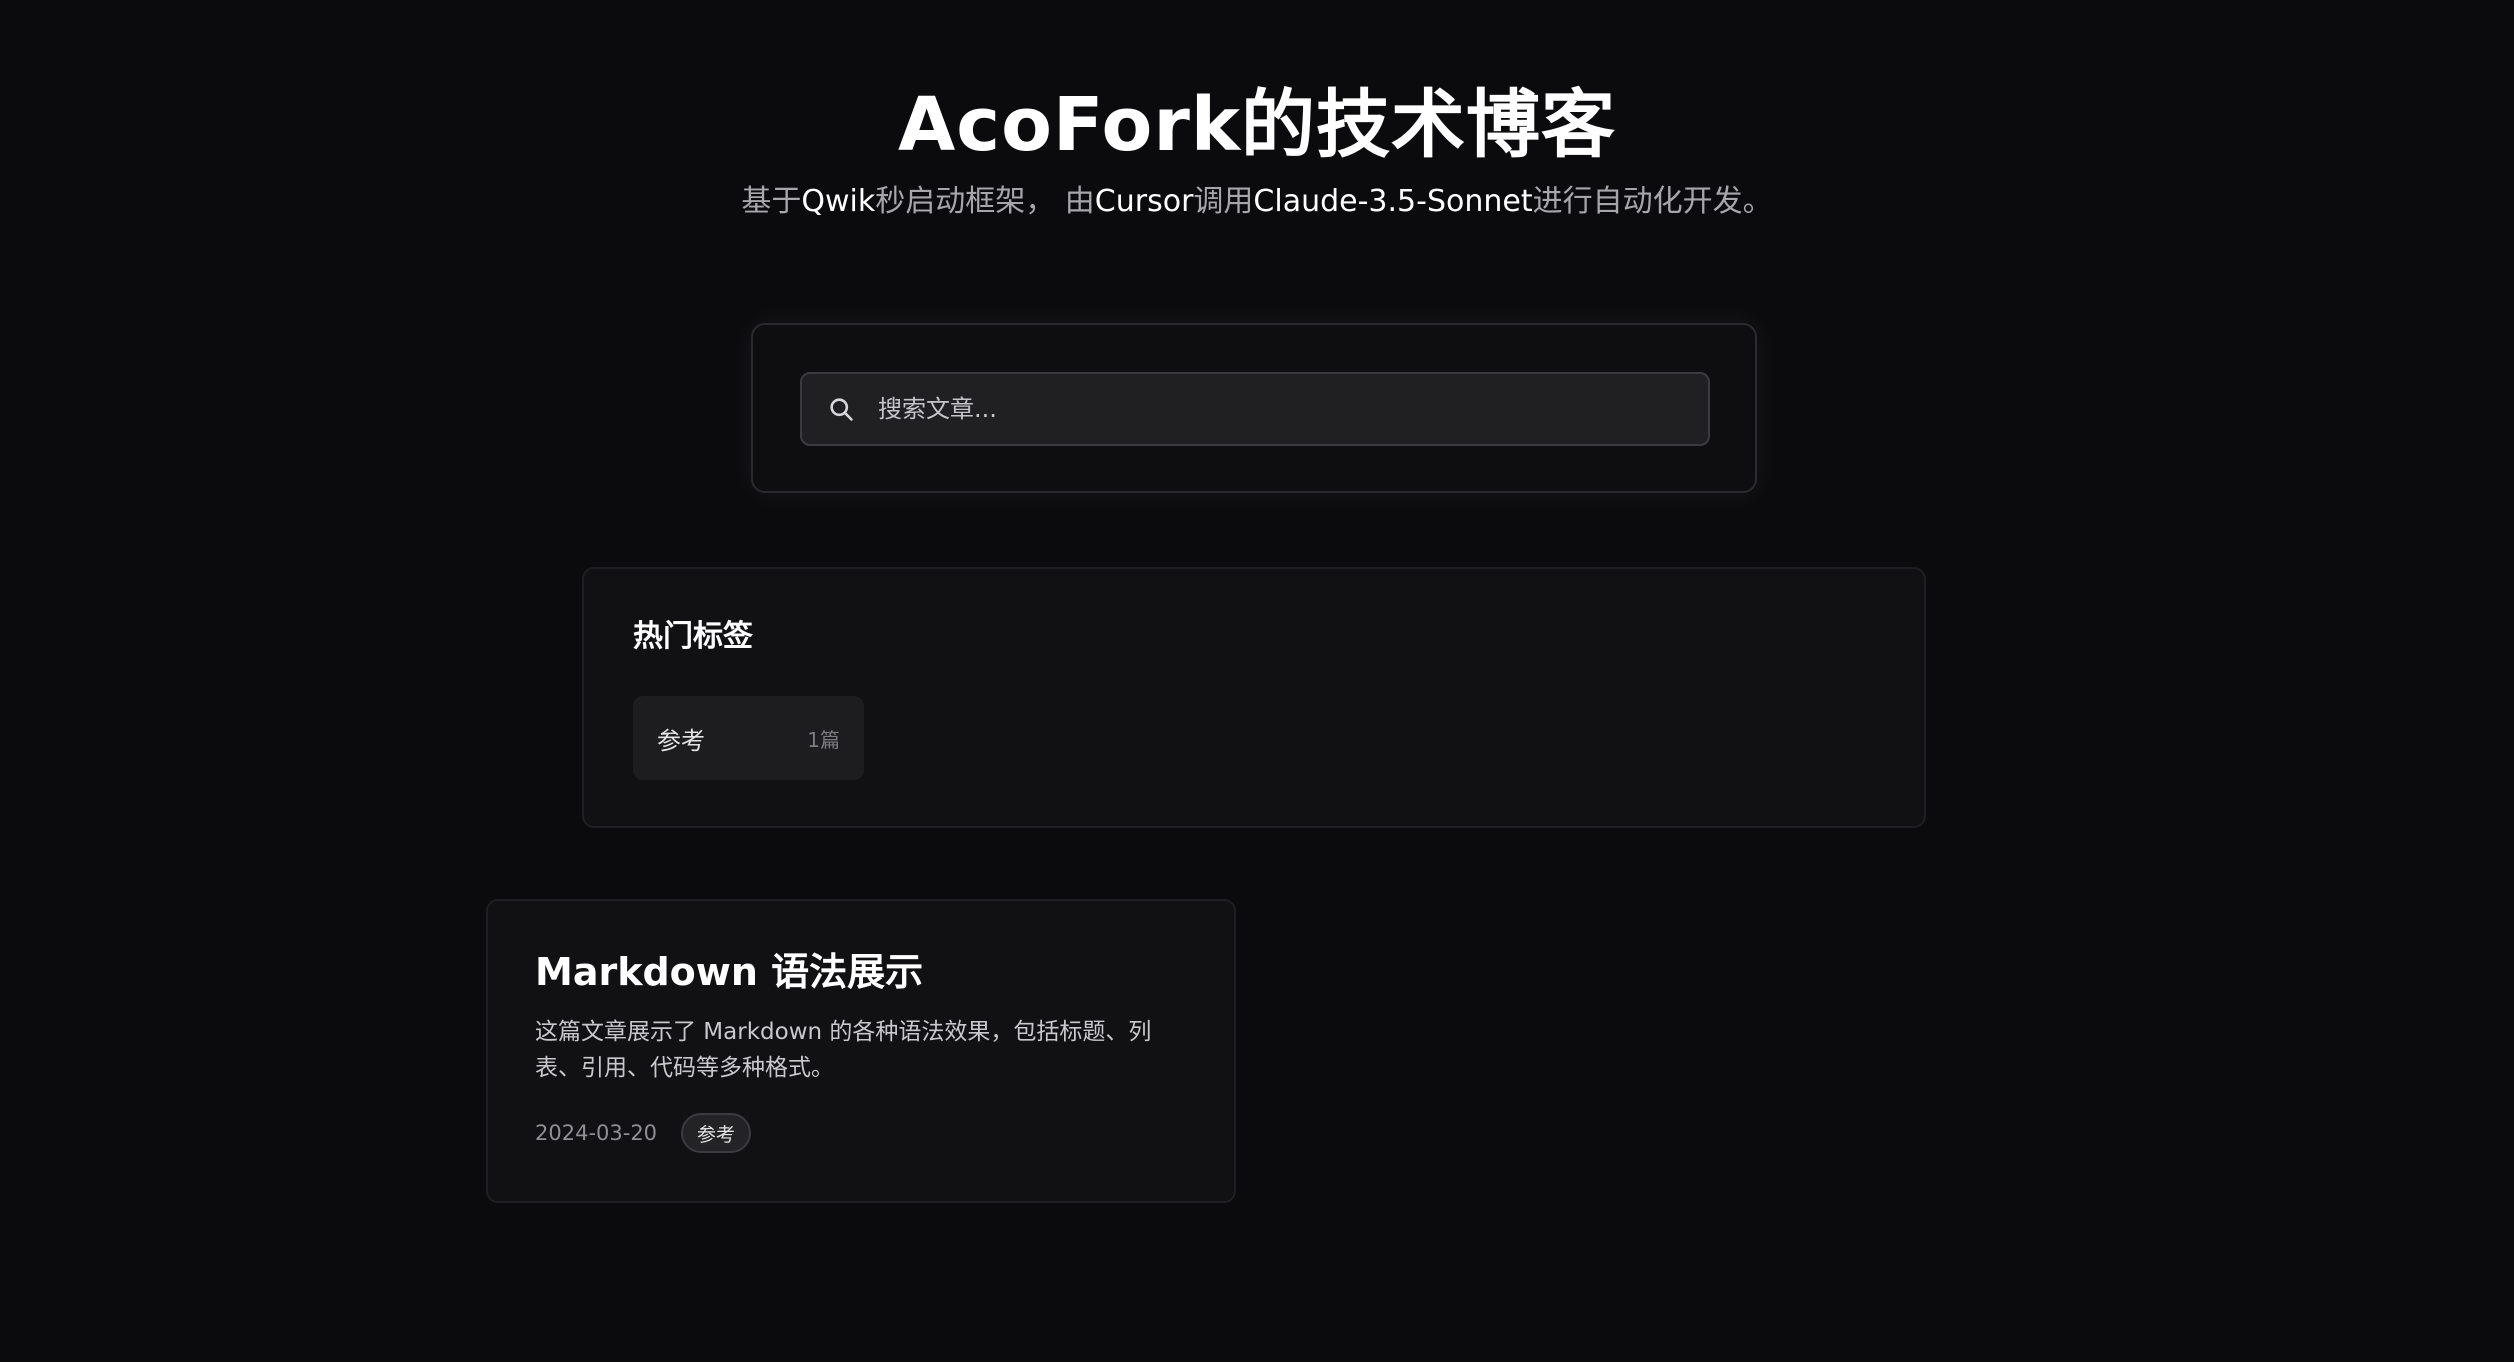 Image resolution: width=2514 pixels, height=1362 pixels. What do you see at coordinates (748, 738) in the screenshot?
I see `tag-chip-reference: 参考 1篇` at bounding box center [748, 738].